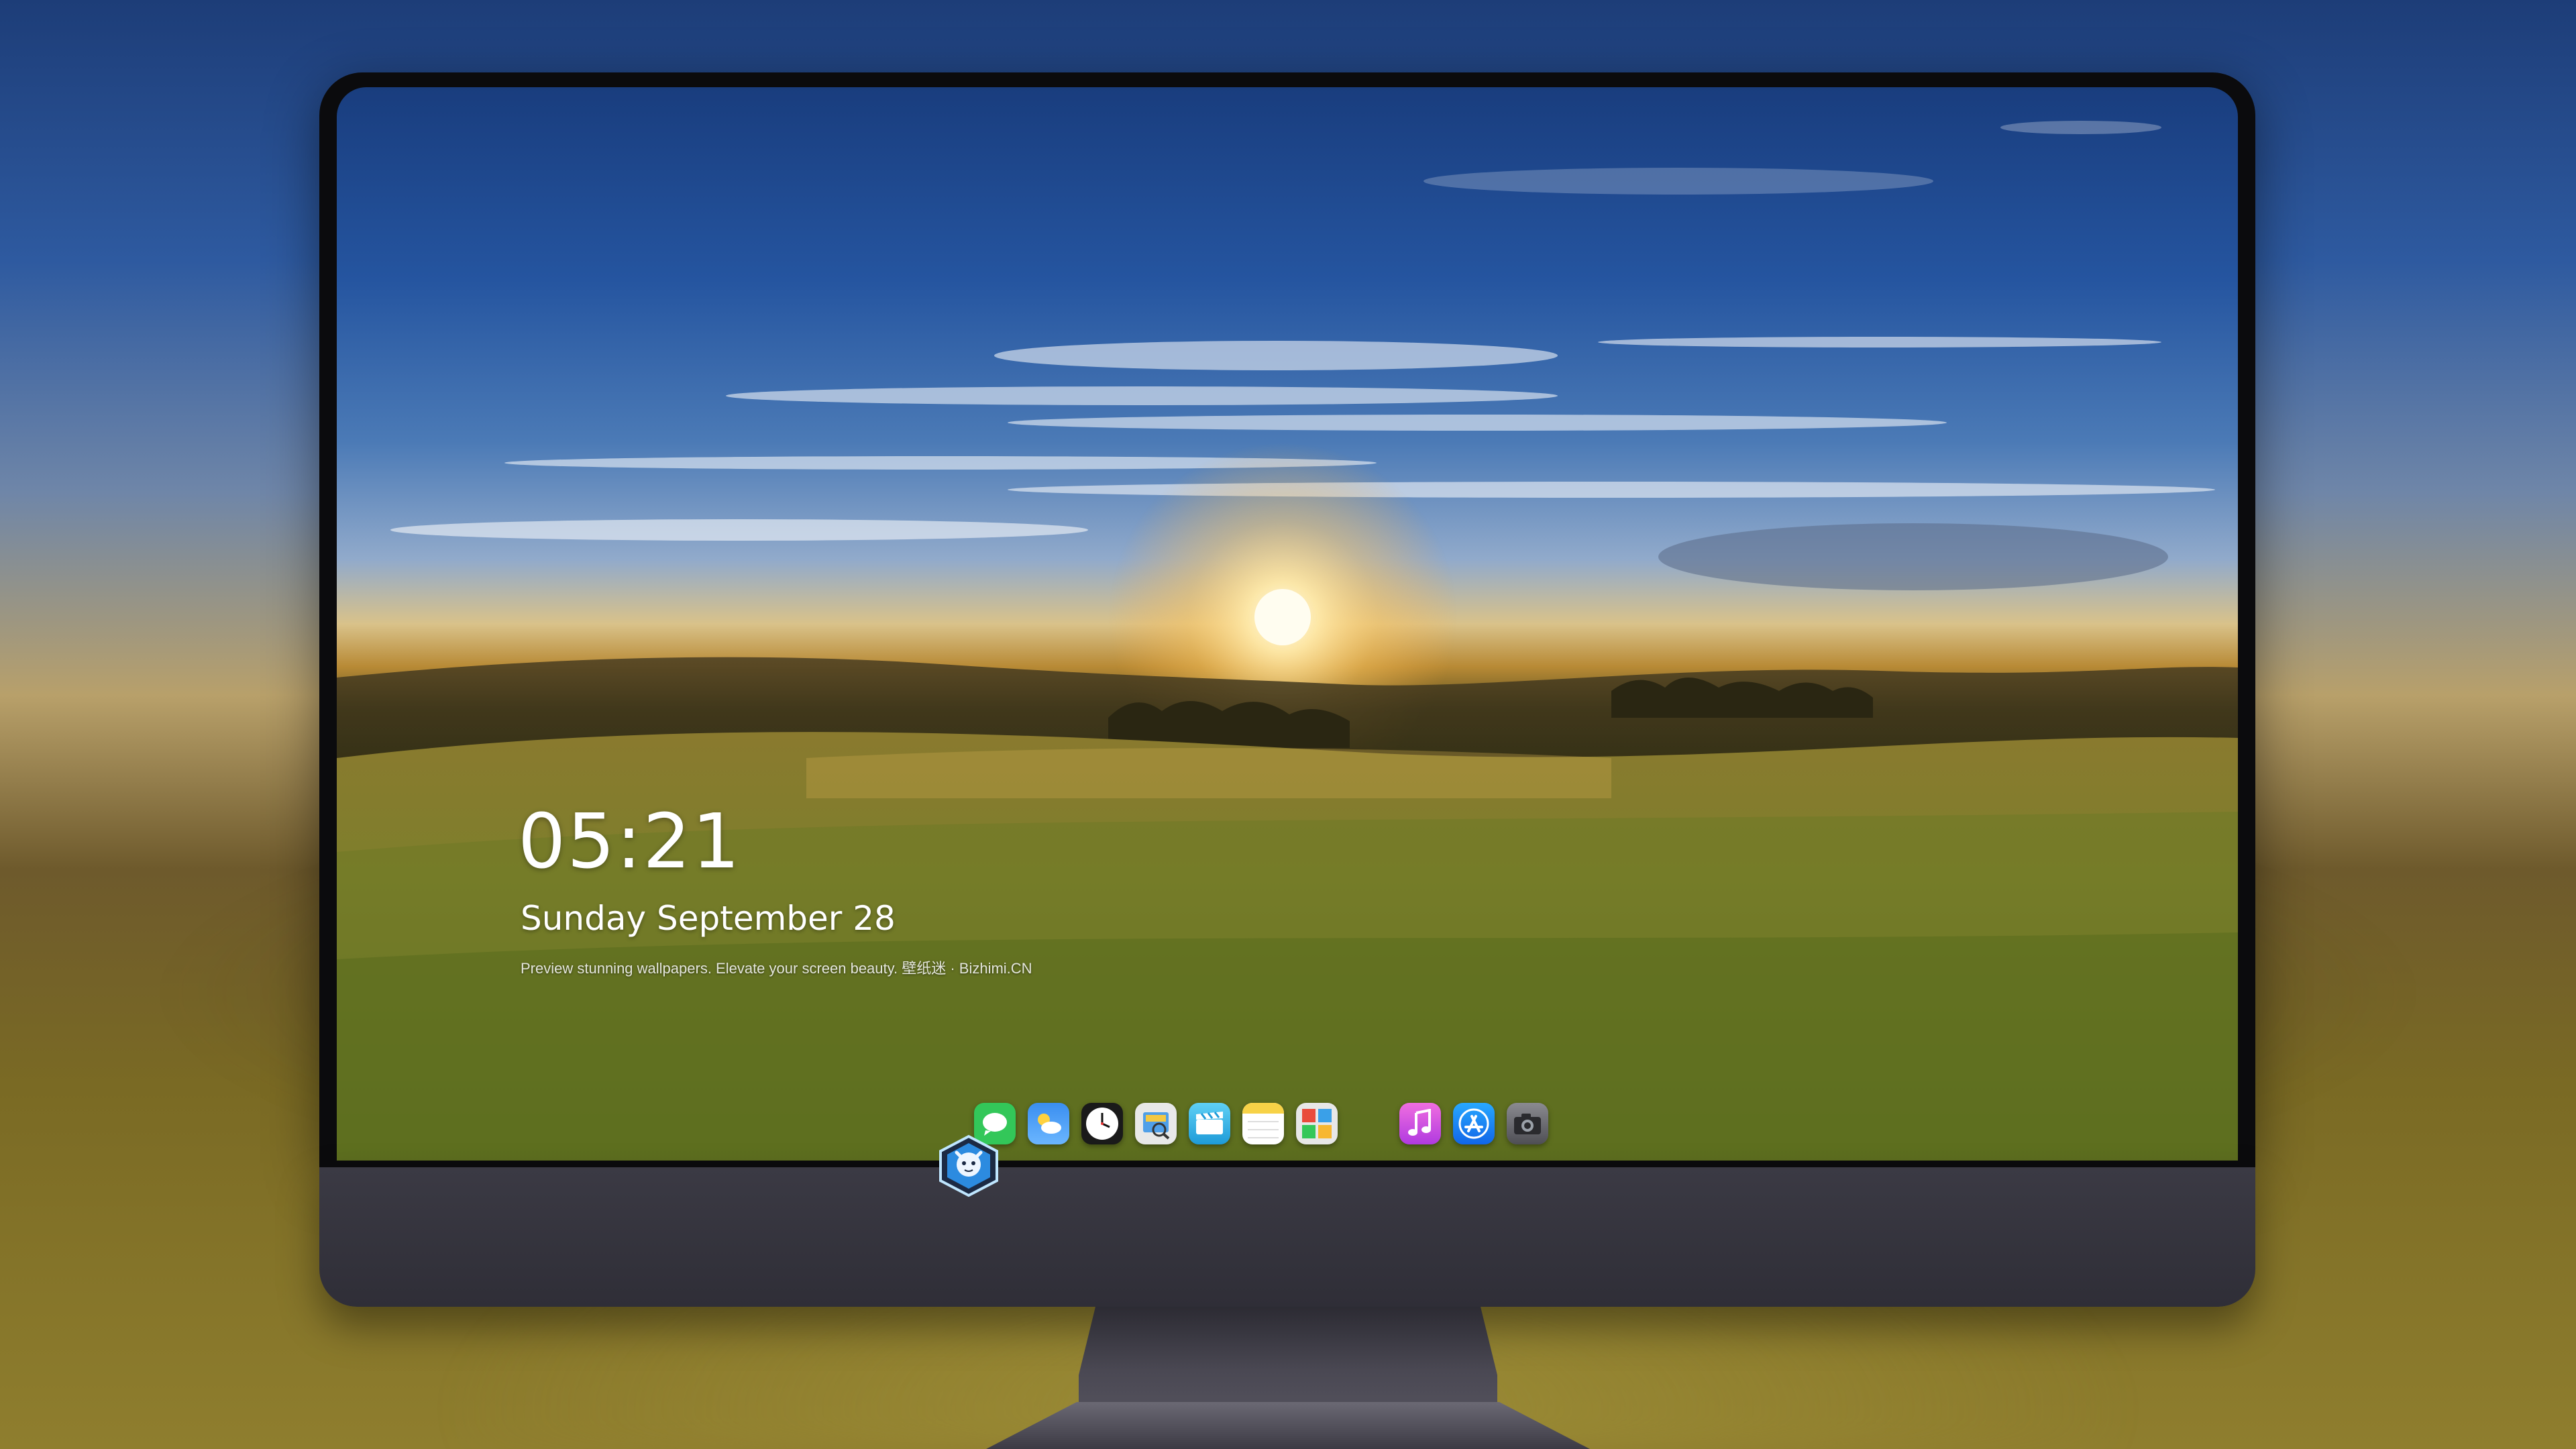  Describe the element at coordinates (708, 918) in the screenshot. I see `lockscreen-date: Sunday September 28` at that location.